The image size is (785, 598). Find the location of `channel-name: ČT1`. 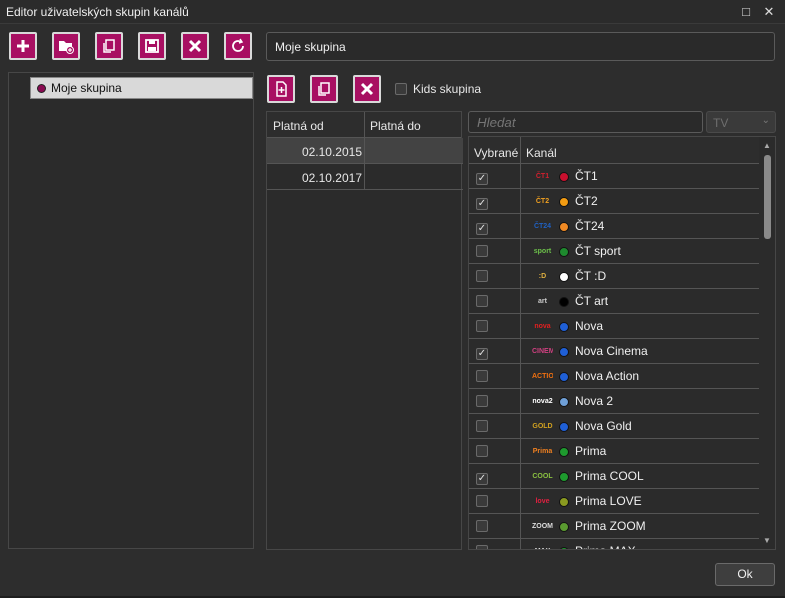

channel-name: ČT1 is located at coordinates (586, 176).